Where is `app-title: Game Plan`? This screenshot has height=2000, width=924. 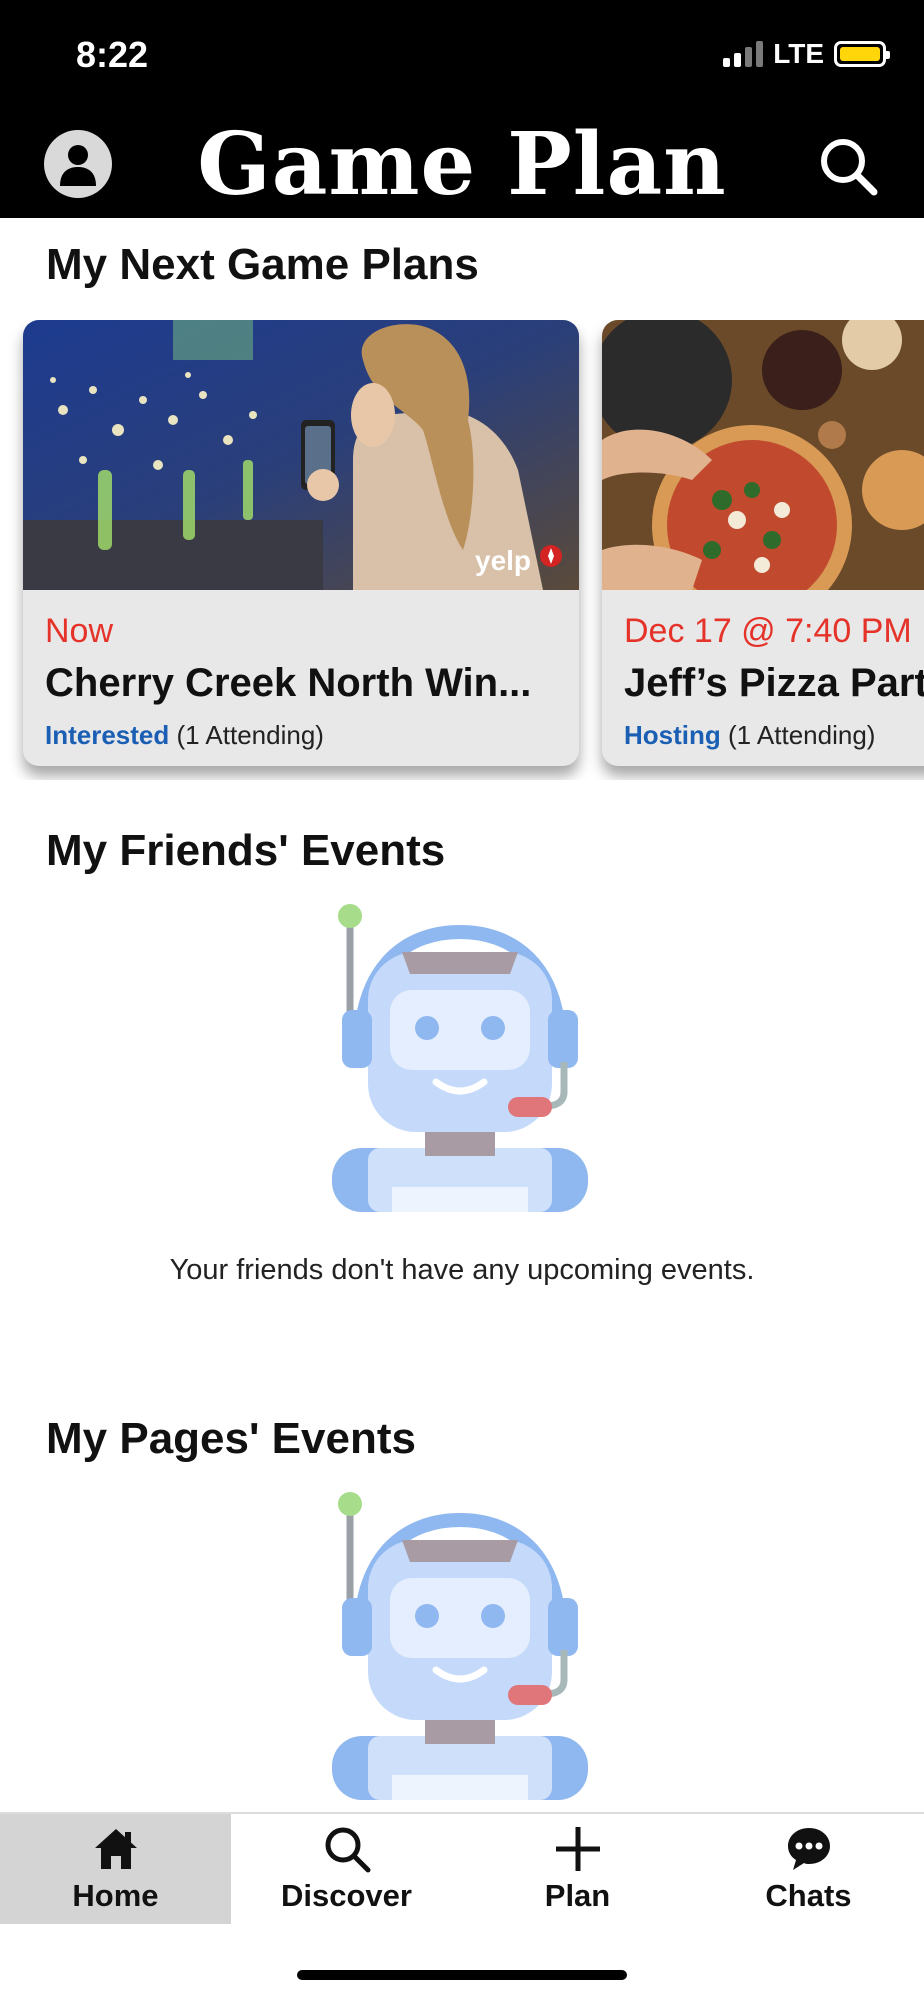
app-title: Game Plan is located at coordinates (462, 164).